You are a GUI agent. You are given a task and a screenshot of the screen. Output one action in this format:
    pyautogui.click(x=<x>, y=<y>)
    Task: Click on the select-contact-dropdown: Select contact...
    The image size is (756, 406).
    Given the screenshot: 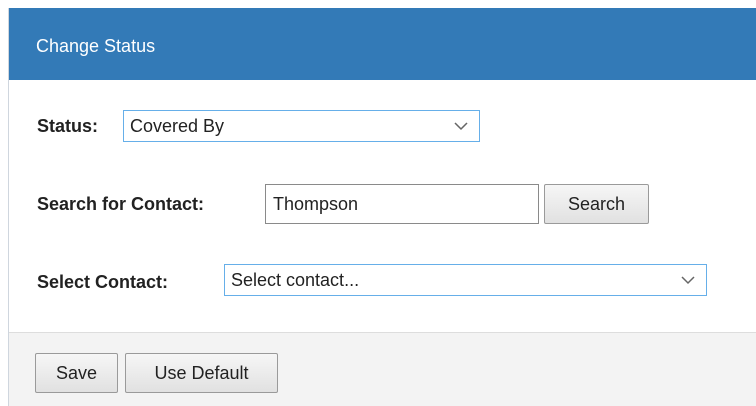 What is the action you would take?
    pyautogui.click(x=465, y=280)
    